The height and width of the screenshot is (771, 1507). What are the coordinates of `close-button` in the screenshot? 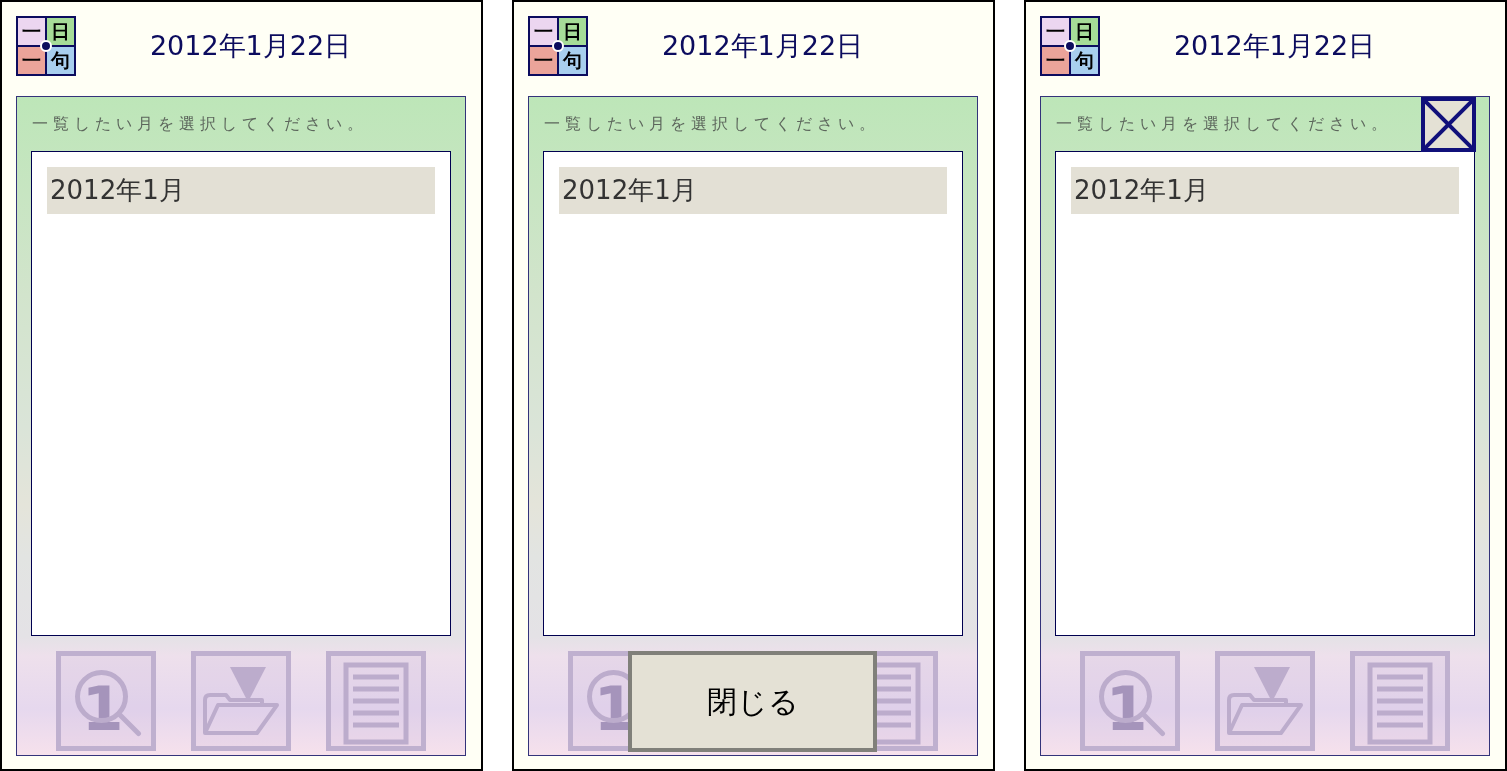 It's located at (1448, 124).